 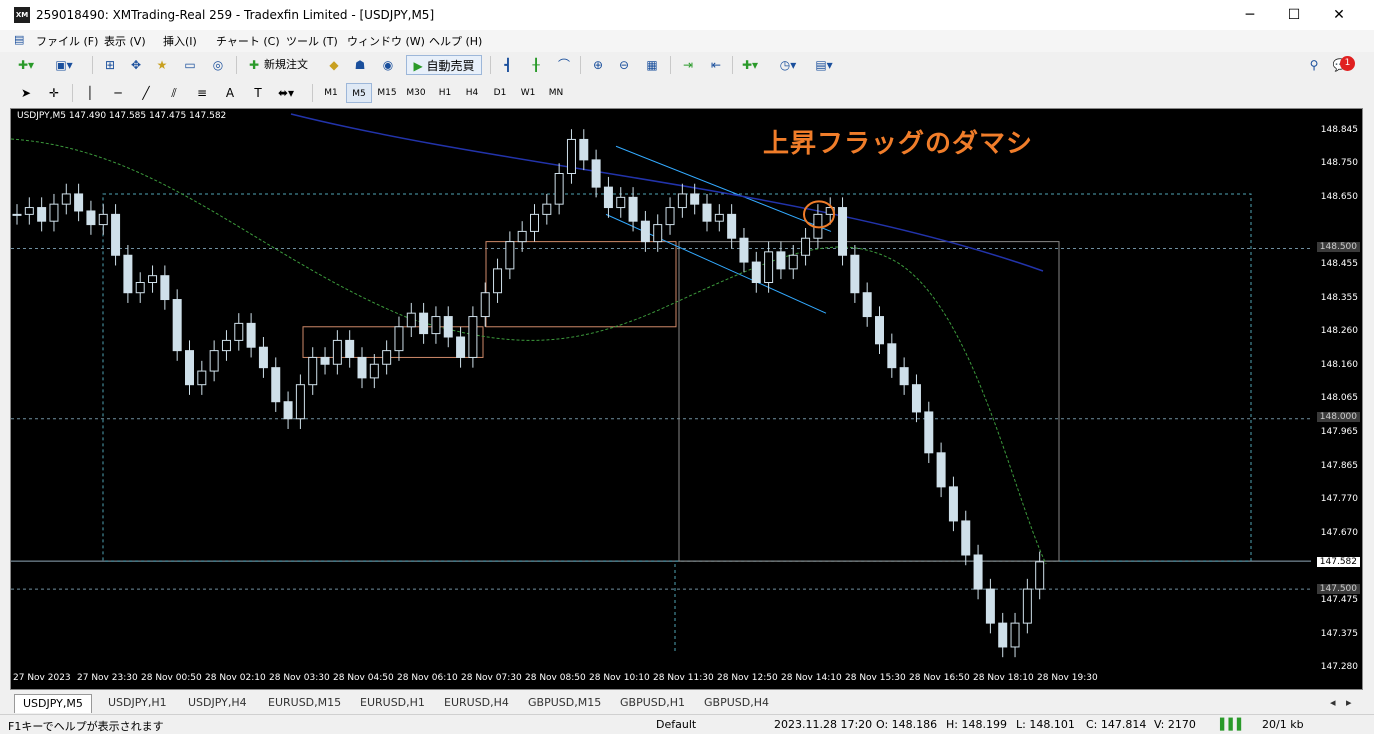 I want to click on timeframe-d1: D1, so click(x=500, y=93).